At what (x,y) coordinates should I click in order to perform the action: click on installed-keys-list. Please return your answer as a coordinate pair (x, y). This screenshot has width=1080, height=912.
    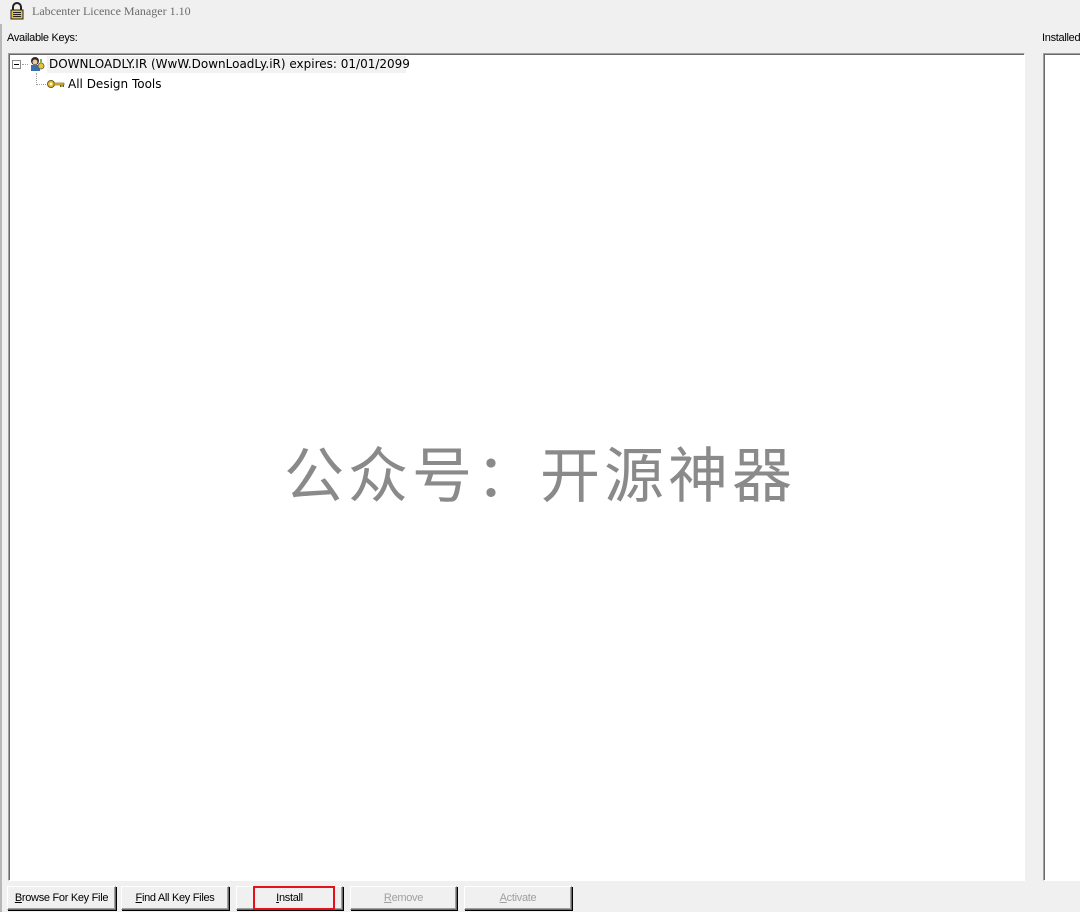
    Looking at the image, I should click on (1061, 467).